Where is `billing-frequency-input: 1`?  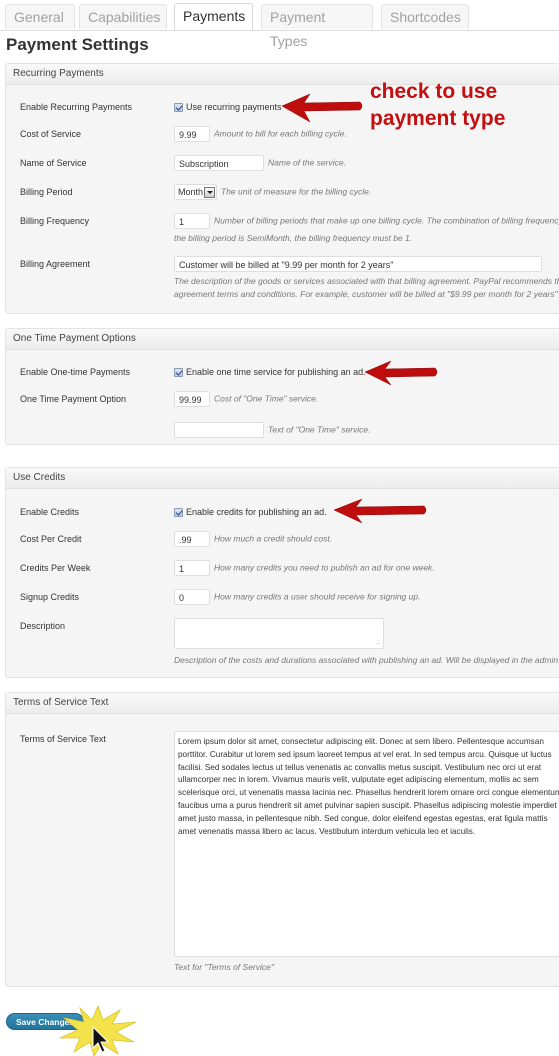 billing-frequency-input: 1 is located at coordinates (192, 221).